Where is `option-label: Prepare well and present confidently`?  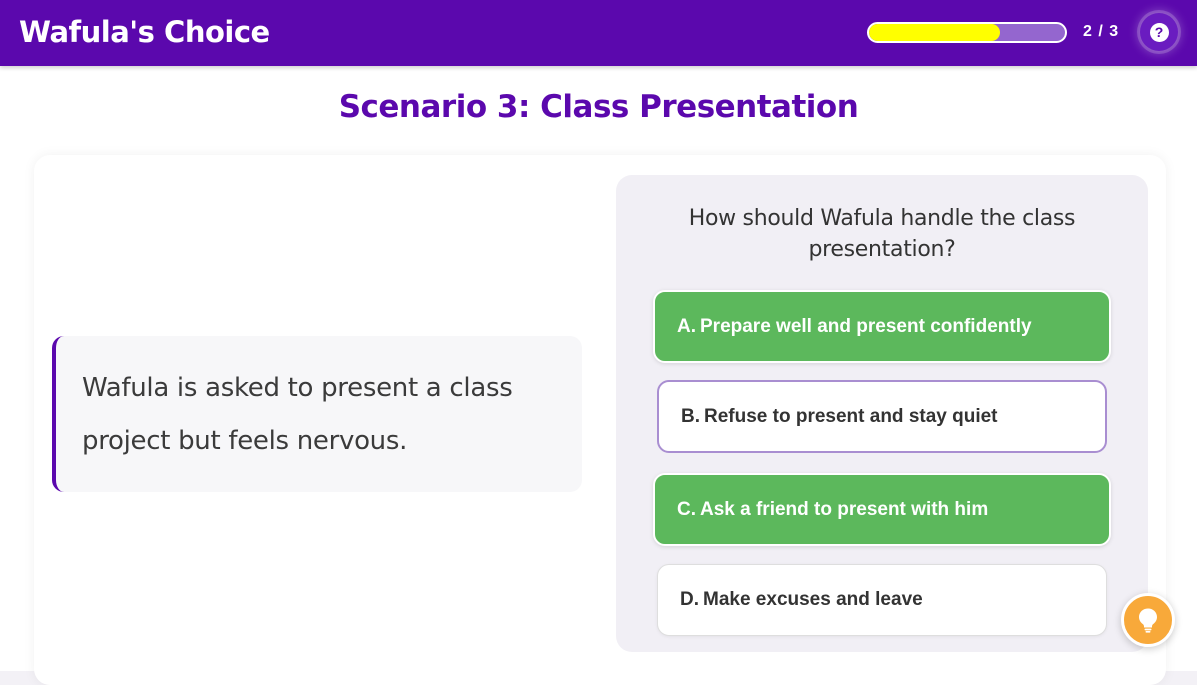 option-label: Prepare well and present confidently is located at coordinates (866, 326).